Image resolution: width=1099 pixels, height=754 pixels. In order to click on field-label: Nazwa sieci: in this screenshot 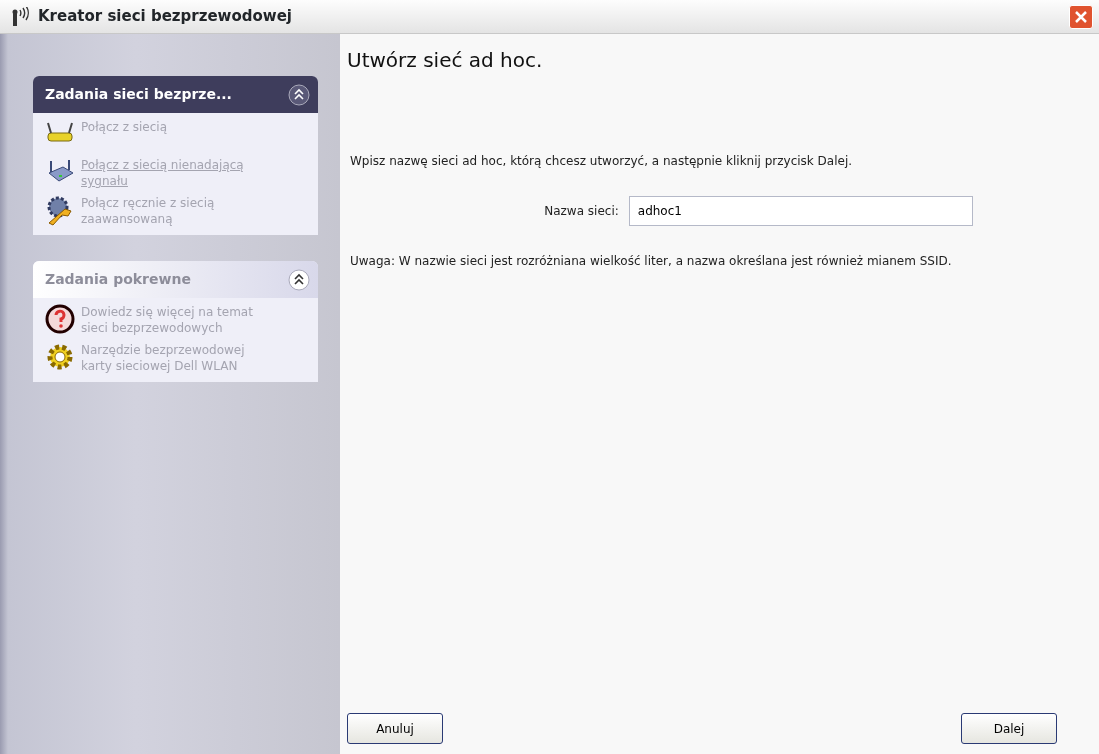, I will do `click(581, 211)`.